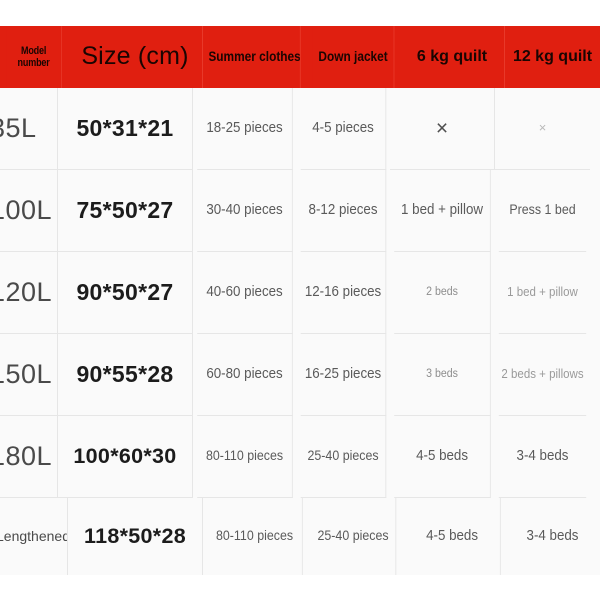  What do you see at coordinates (343, 293) in the screenshot?
I see `cell-down-jacket: 12-16 pieces` at bounding box center [343, 293].